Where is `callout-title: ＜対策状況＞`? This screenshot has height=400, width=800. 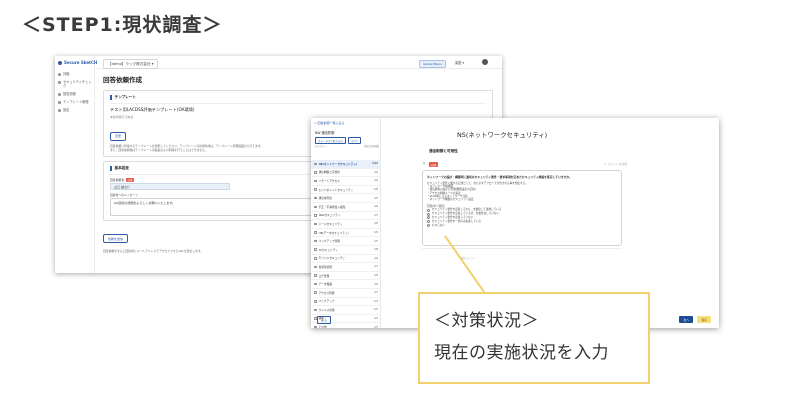 callout-title: ＜対策状況＞ is located at coordinates (486, 321).